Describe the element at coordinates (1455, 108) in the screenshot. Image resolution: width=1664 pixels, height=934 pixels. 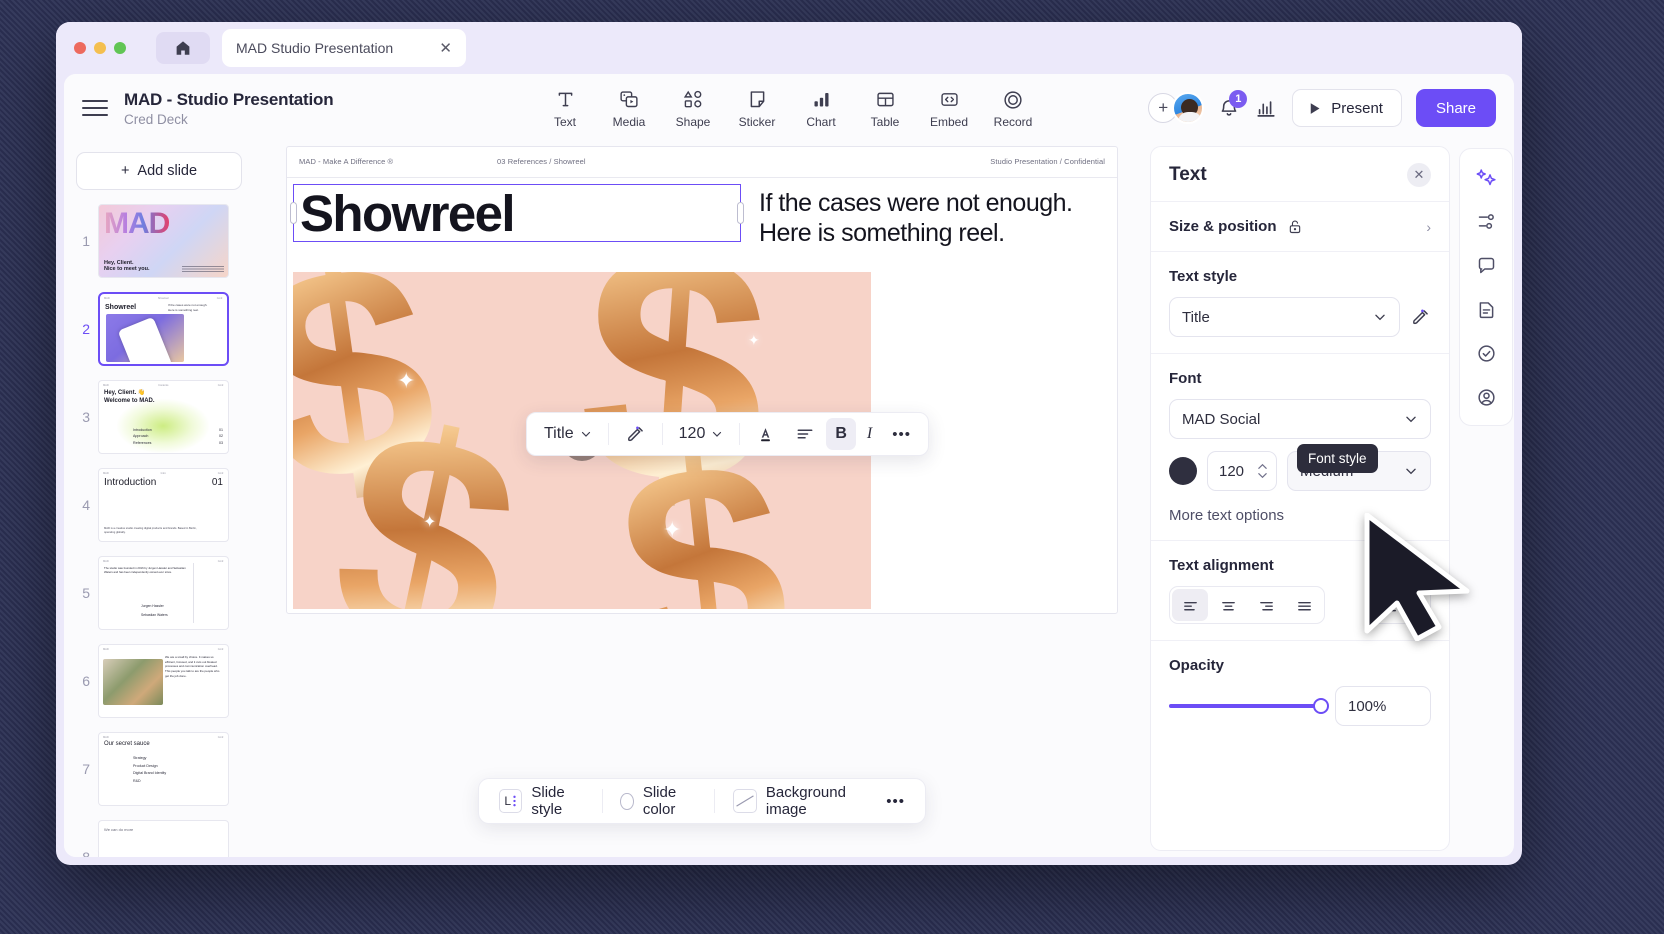
I see `share-button: Share` at that location.